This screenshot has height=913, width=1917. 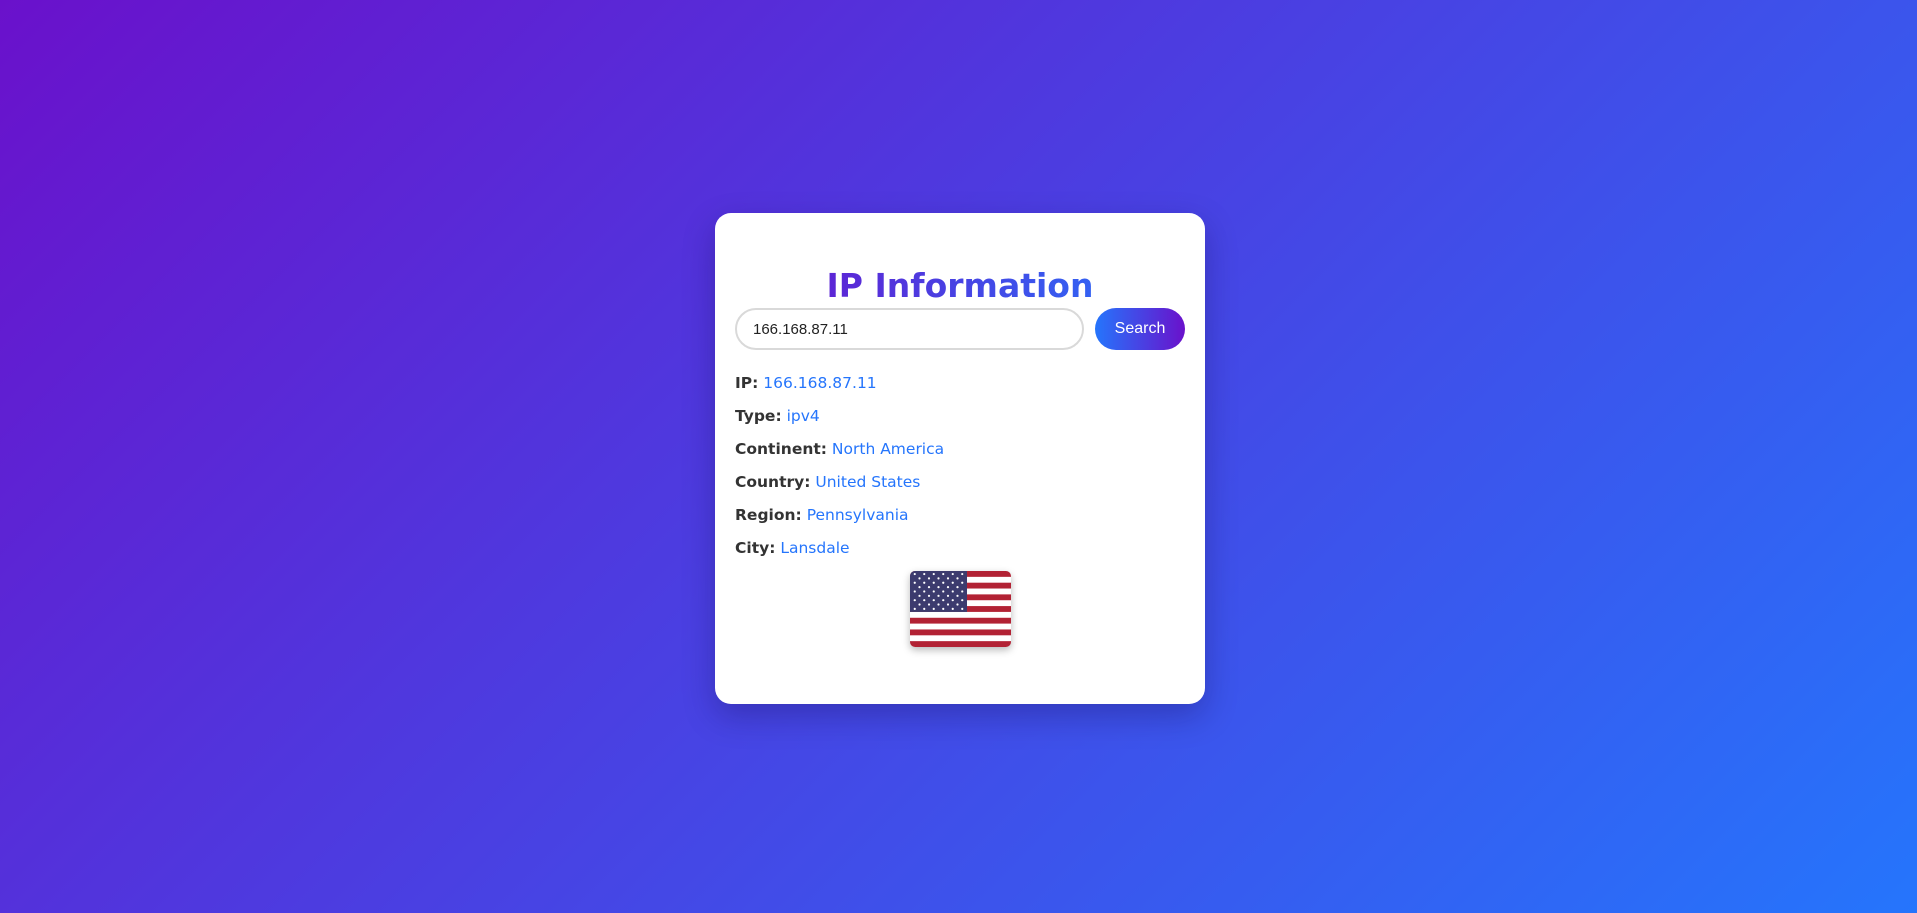 I want to click on region-label: Region:, so click(x=768, y=515).